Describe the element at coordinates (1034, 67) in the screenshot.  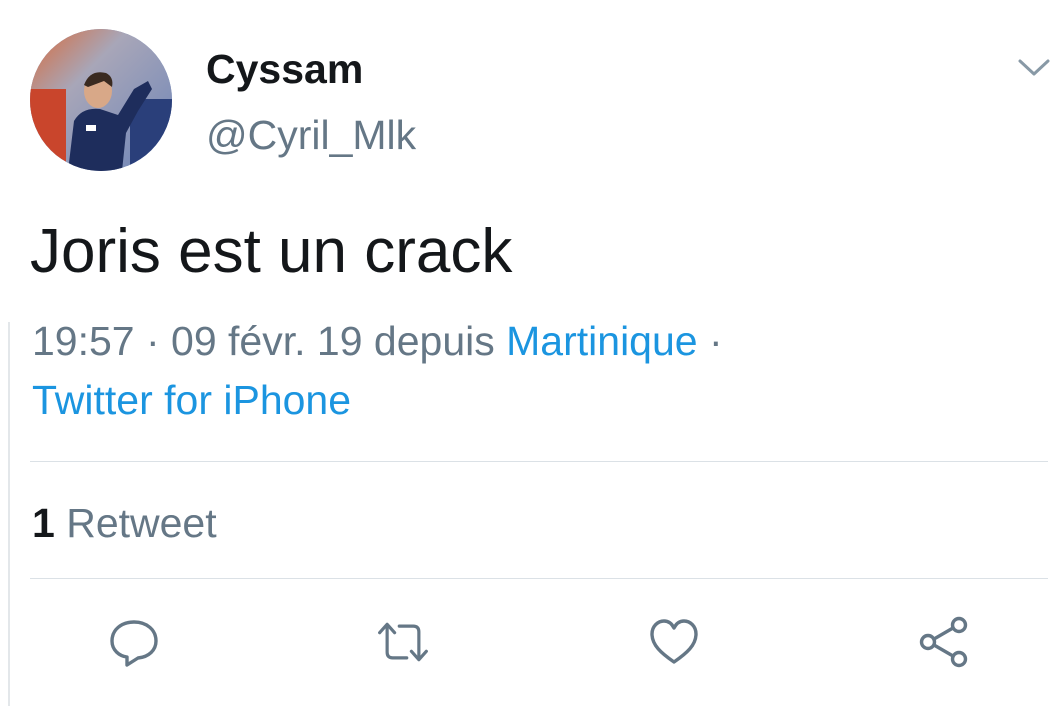
I see `chevron-down-icon` at that location.